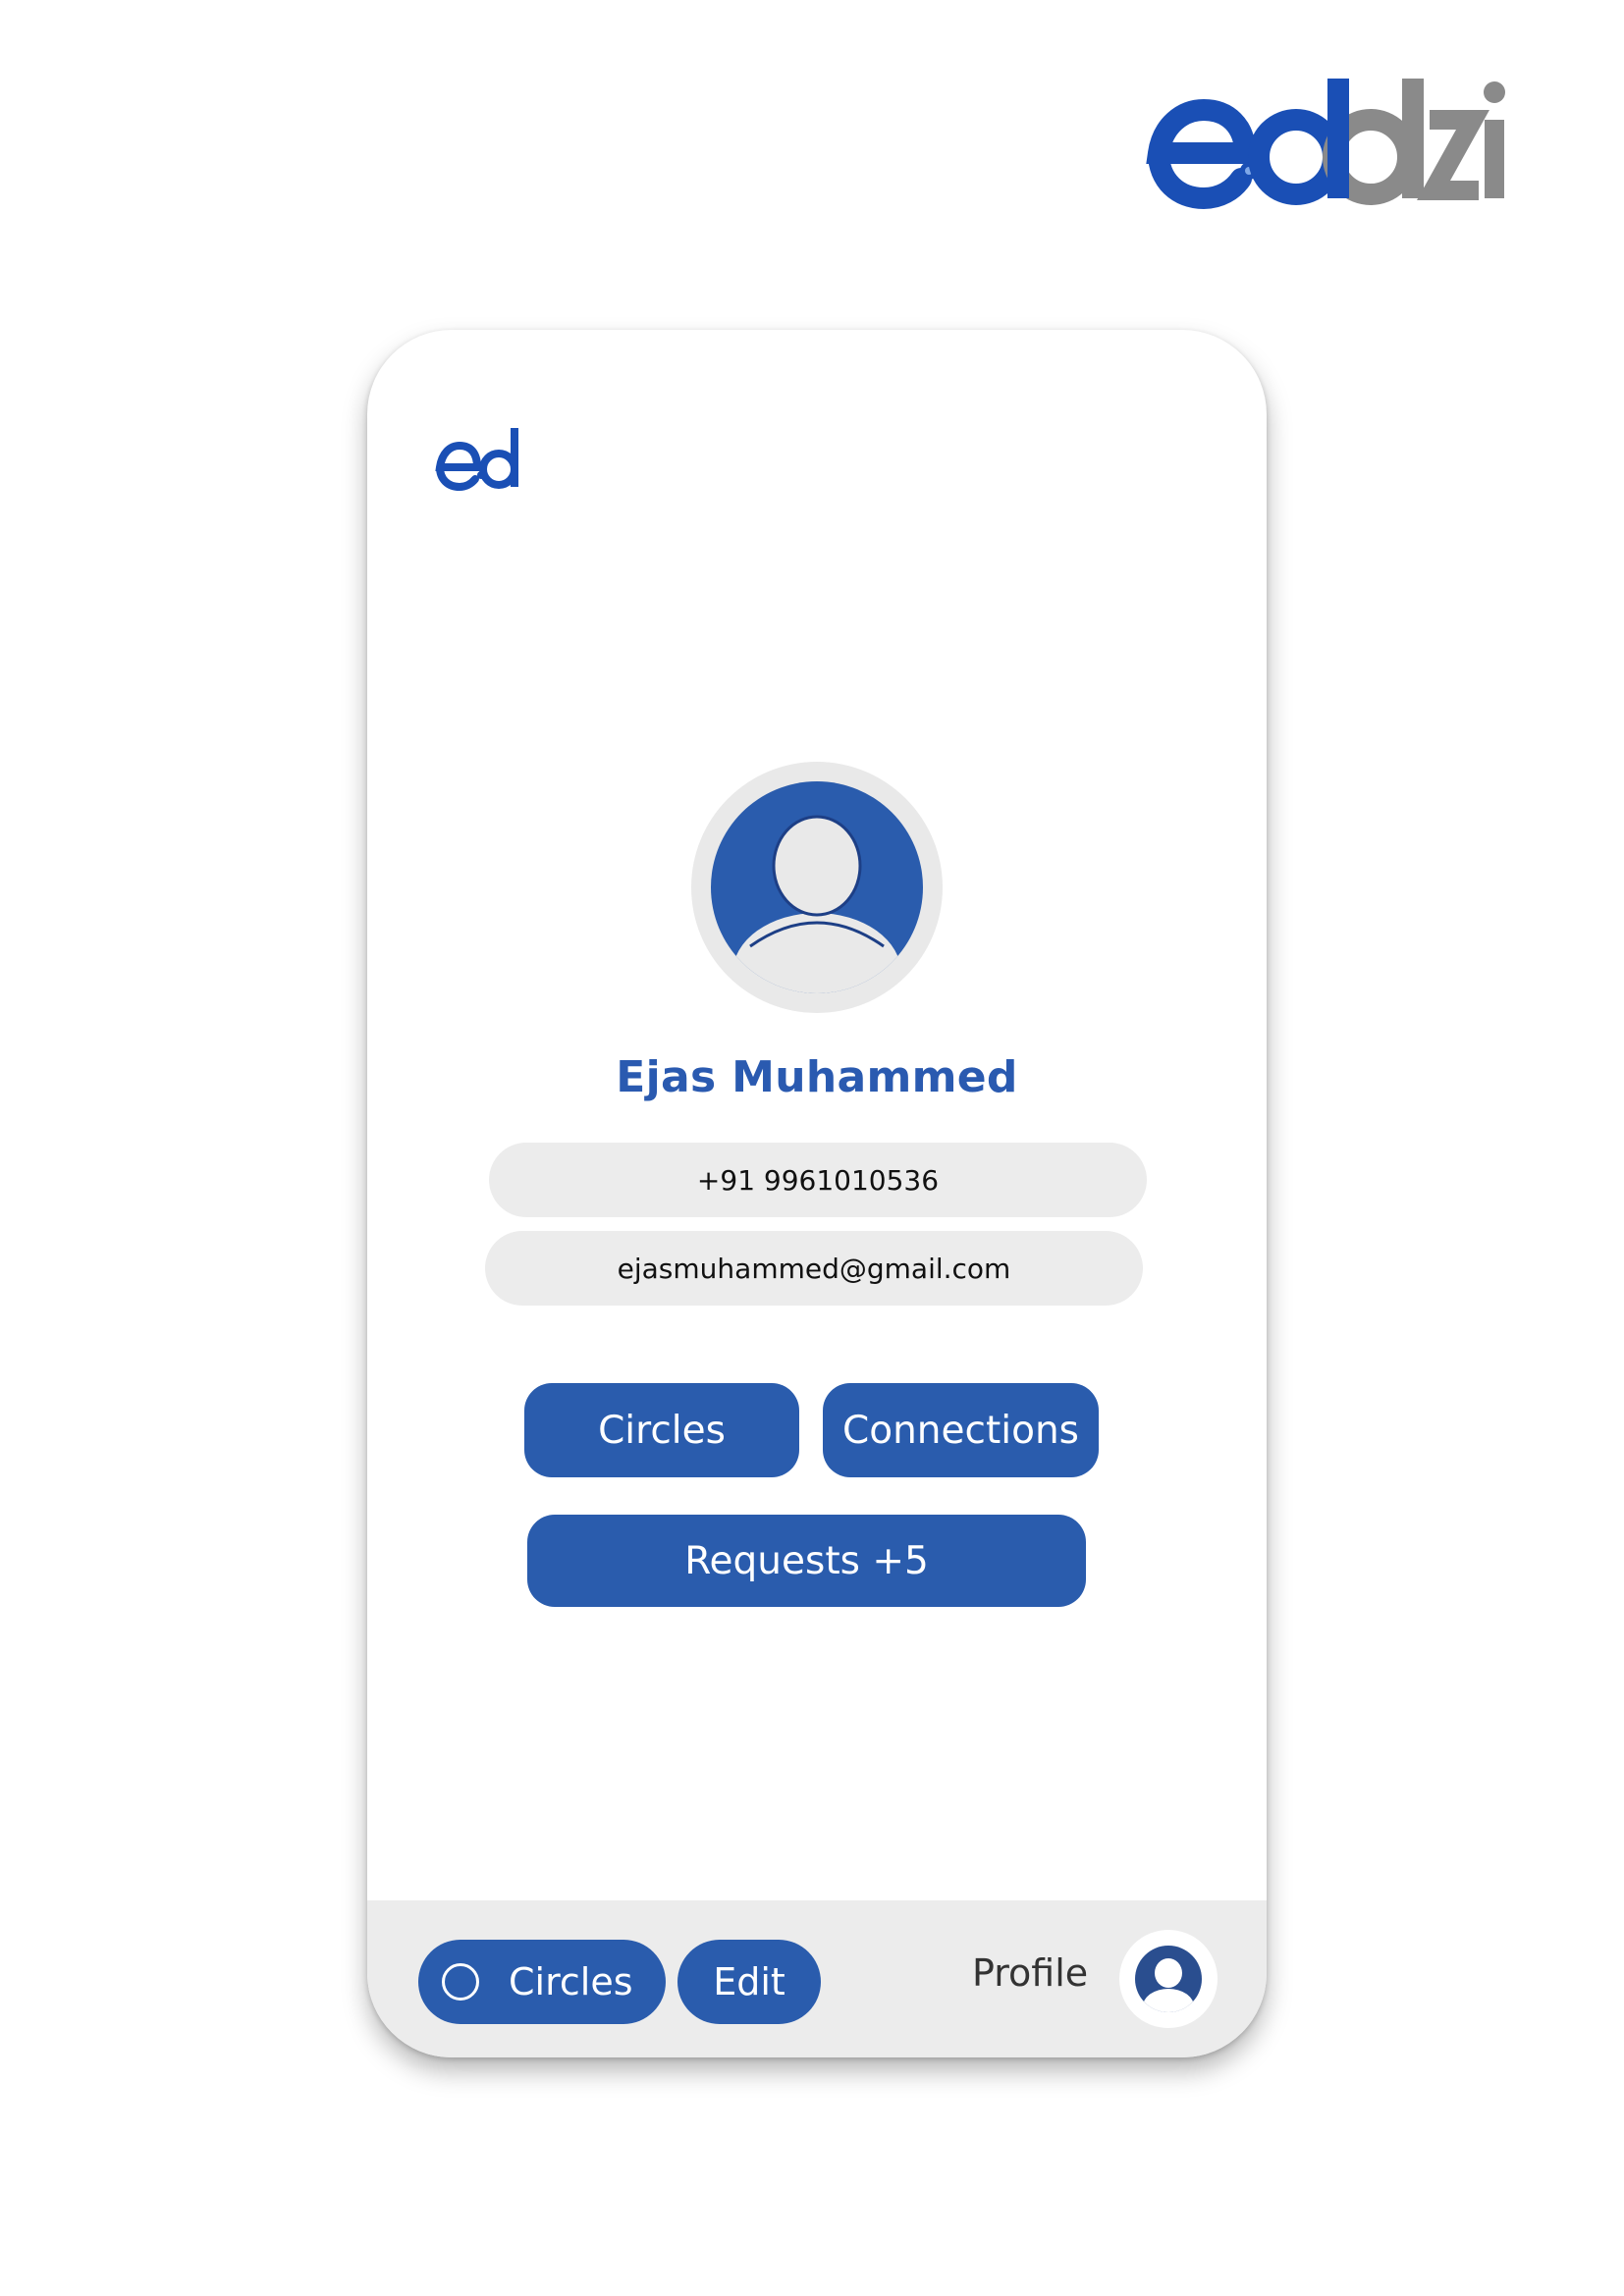 The height and width of the screenshot is (2296, 1624). I want to click on avatar, so click(817, 887).